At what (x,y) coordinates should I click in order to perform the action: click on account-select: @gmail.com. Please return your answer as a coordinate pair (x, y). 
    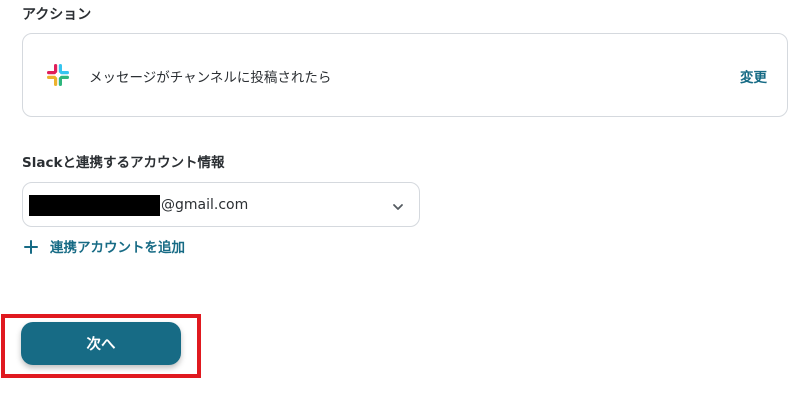
    Looking at the image, I should click on (221, 204).